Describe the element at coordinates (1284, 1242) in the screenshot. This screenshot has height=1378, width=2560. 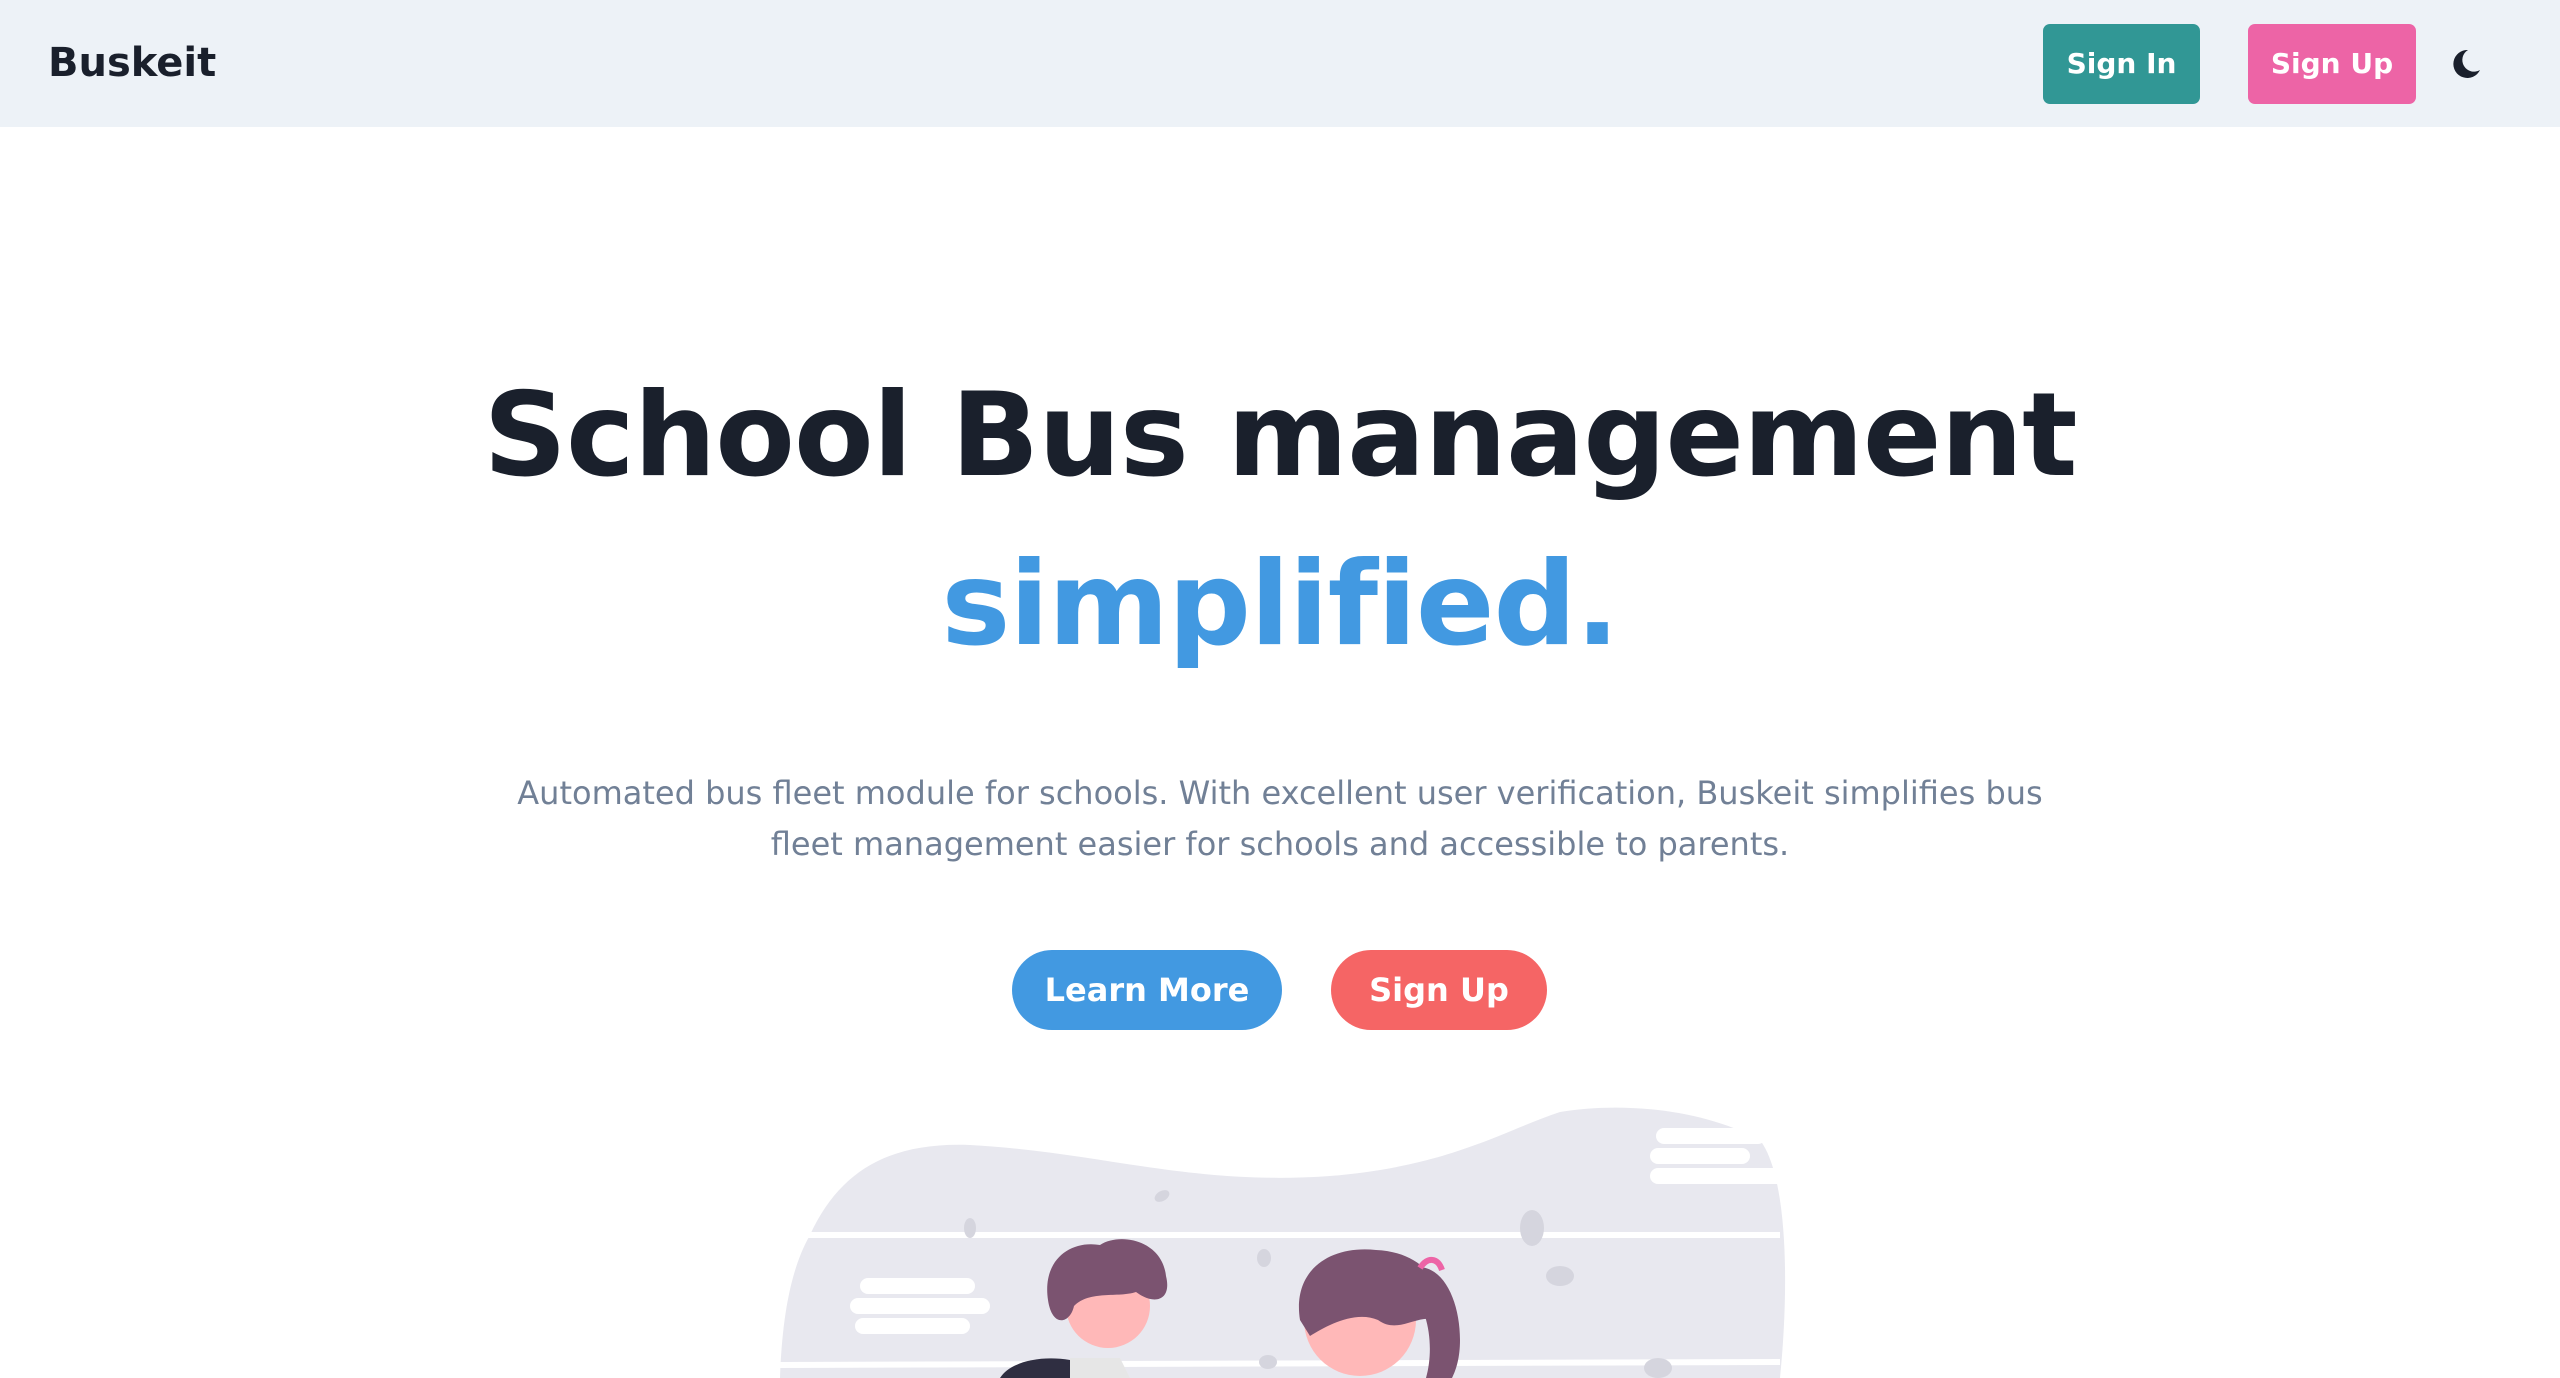
I see `school-kids-illustration` at that location.